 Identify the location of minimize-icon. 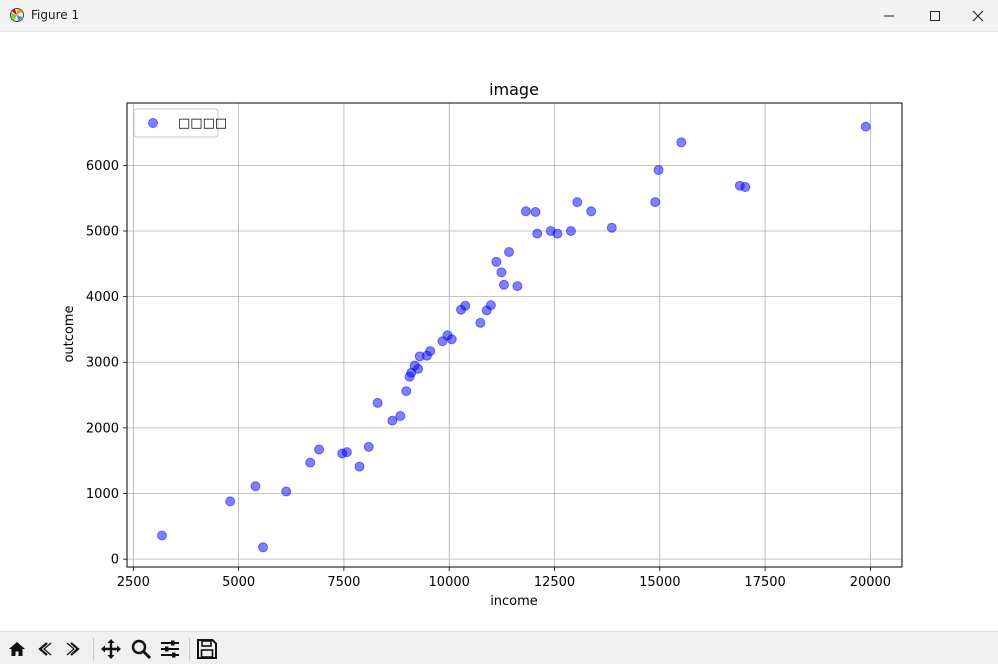
(889, 15).